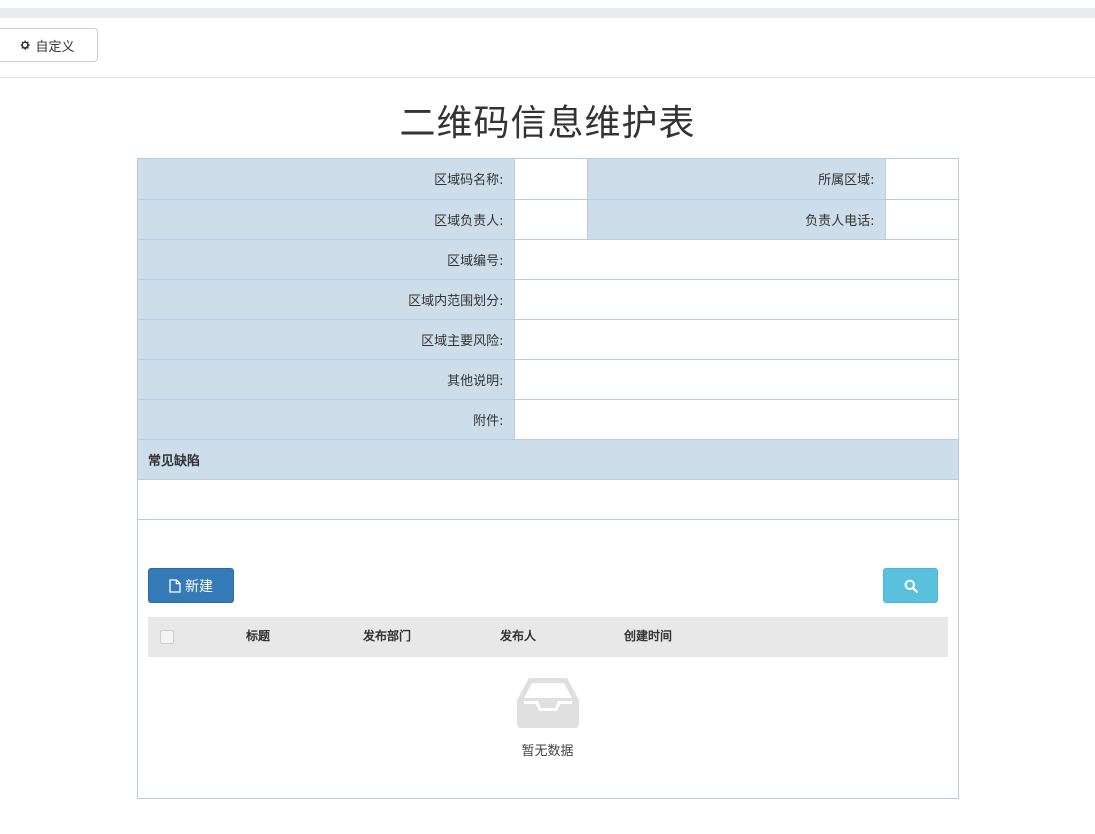 The height and width of the screenshot is (834, 1095). I want to click on gear-icon, so click(26, 45).